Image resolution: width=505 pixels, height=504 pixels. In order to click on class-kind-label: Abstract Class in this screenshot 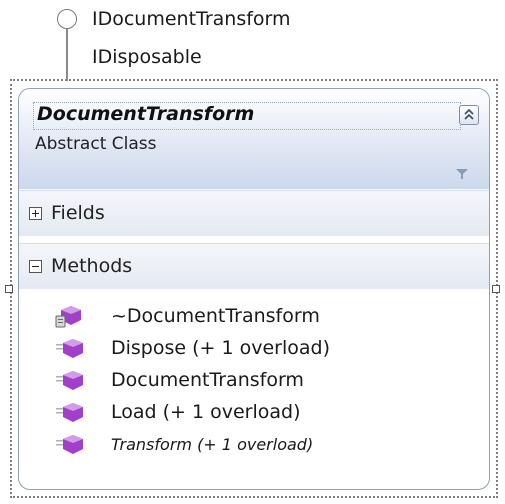, I will do `click(96, 144)`.